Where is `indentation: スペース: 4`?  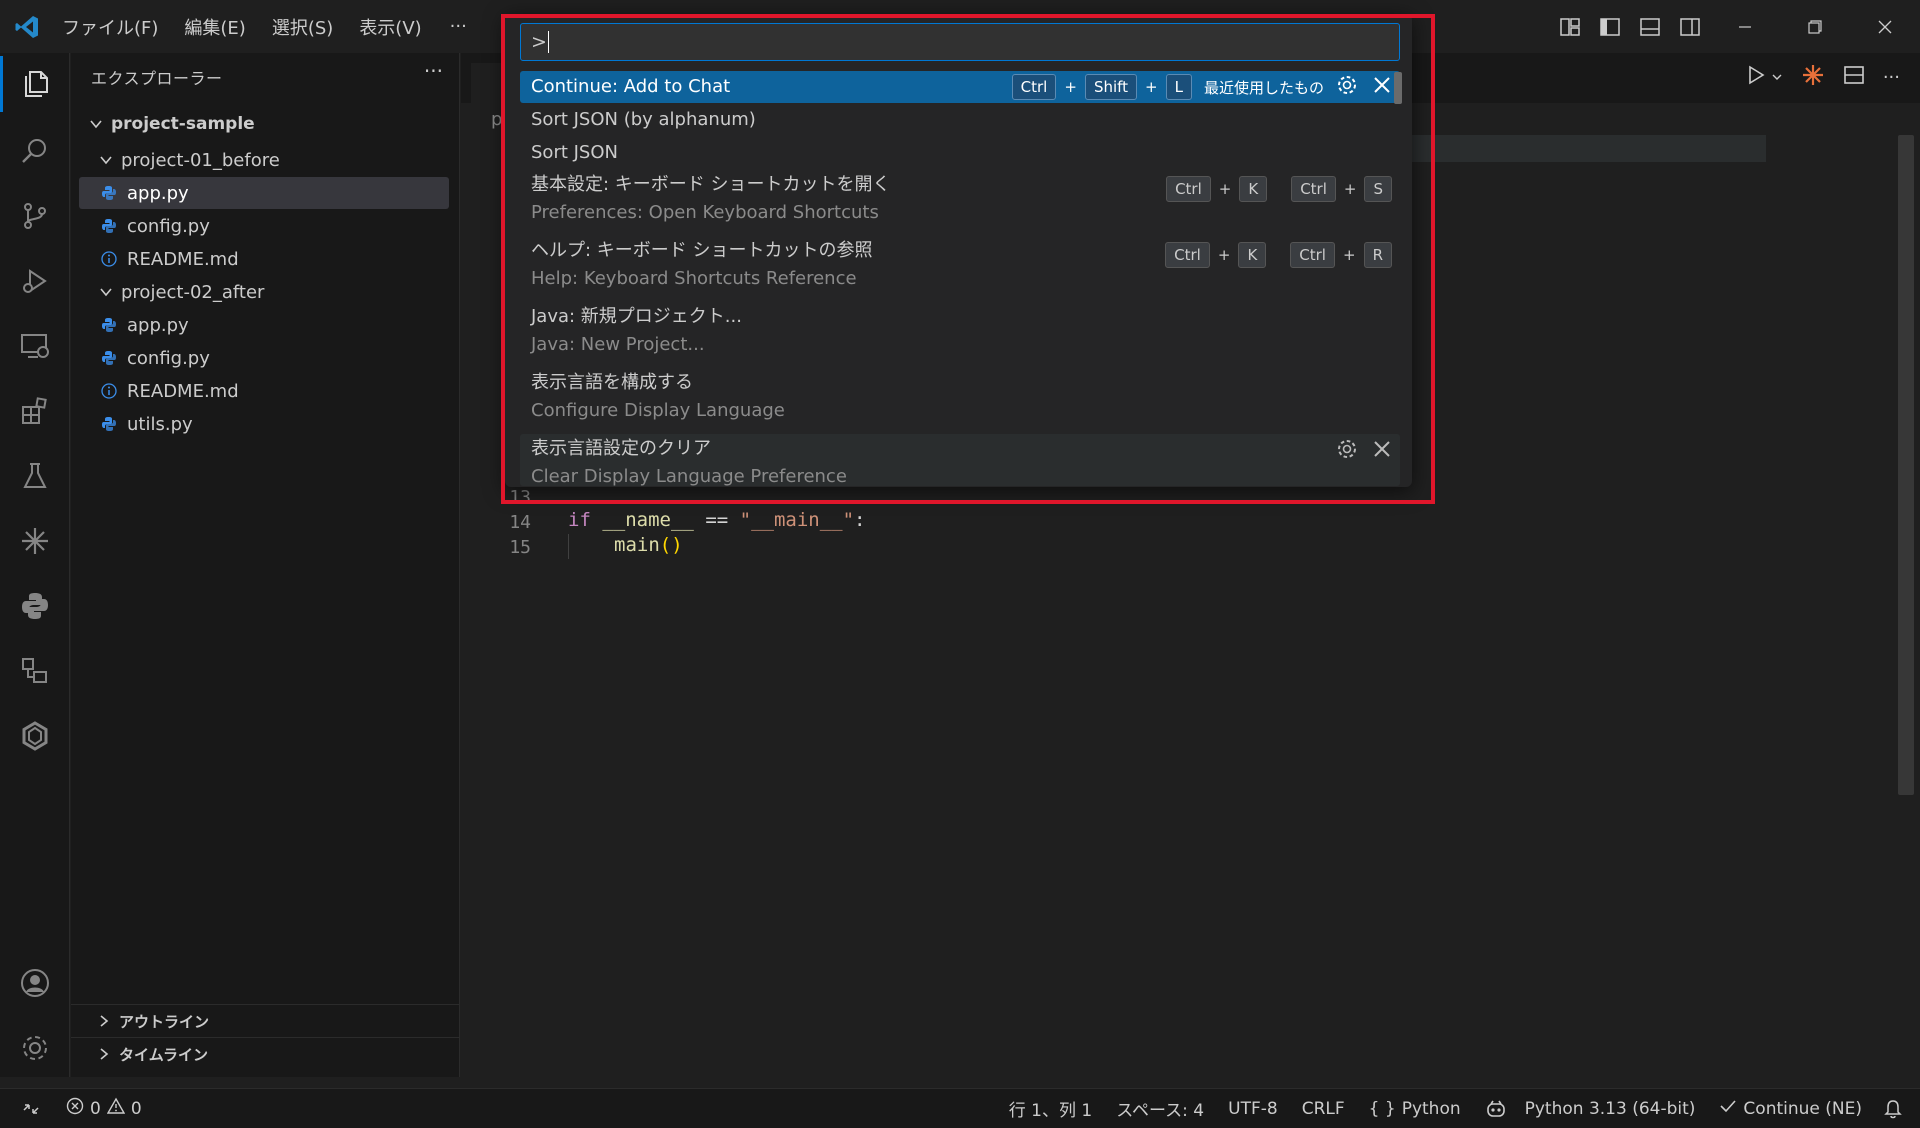 indentation: スペース: 4 is located at coordinates (1160, 1108).